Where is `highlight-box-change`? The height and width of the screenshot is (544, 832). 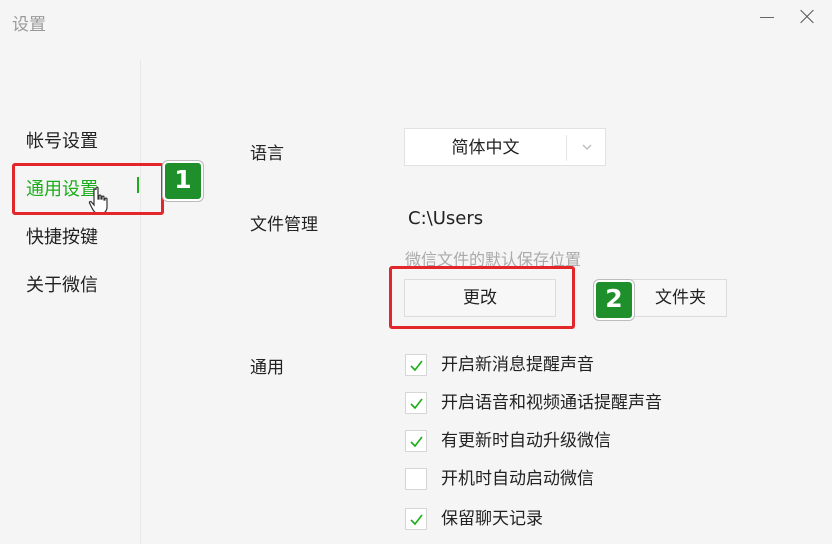 highlight-box-change is located at coordinates (482, 297).